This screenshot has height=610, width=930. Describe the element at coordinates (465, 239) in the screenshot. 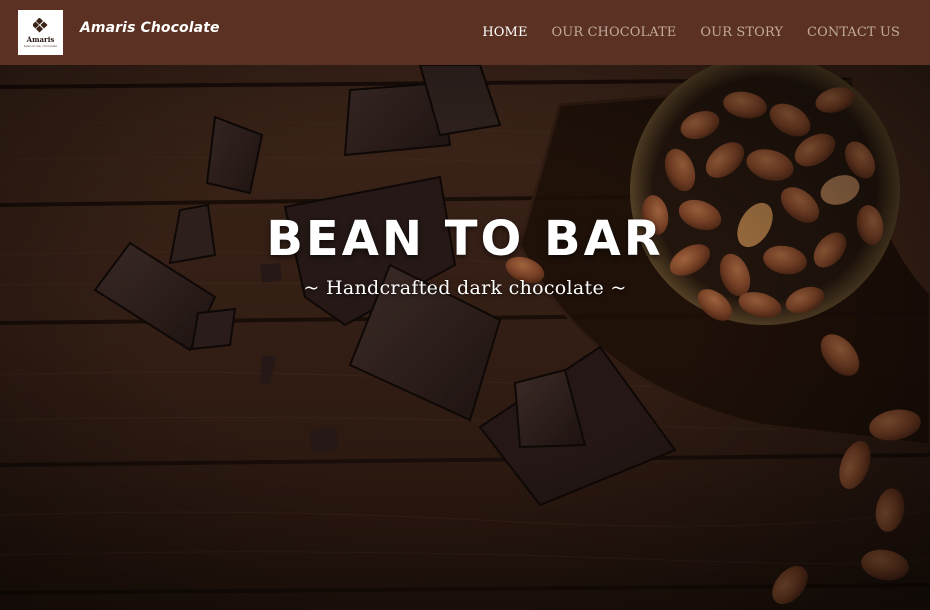

I see `hero-title: BEAN TO BAR` at that location.